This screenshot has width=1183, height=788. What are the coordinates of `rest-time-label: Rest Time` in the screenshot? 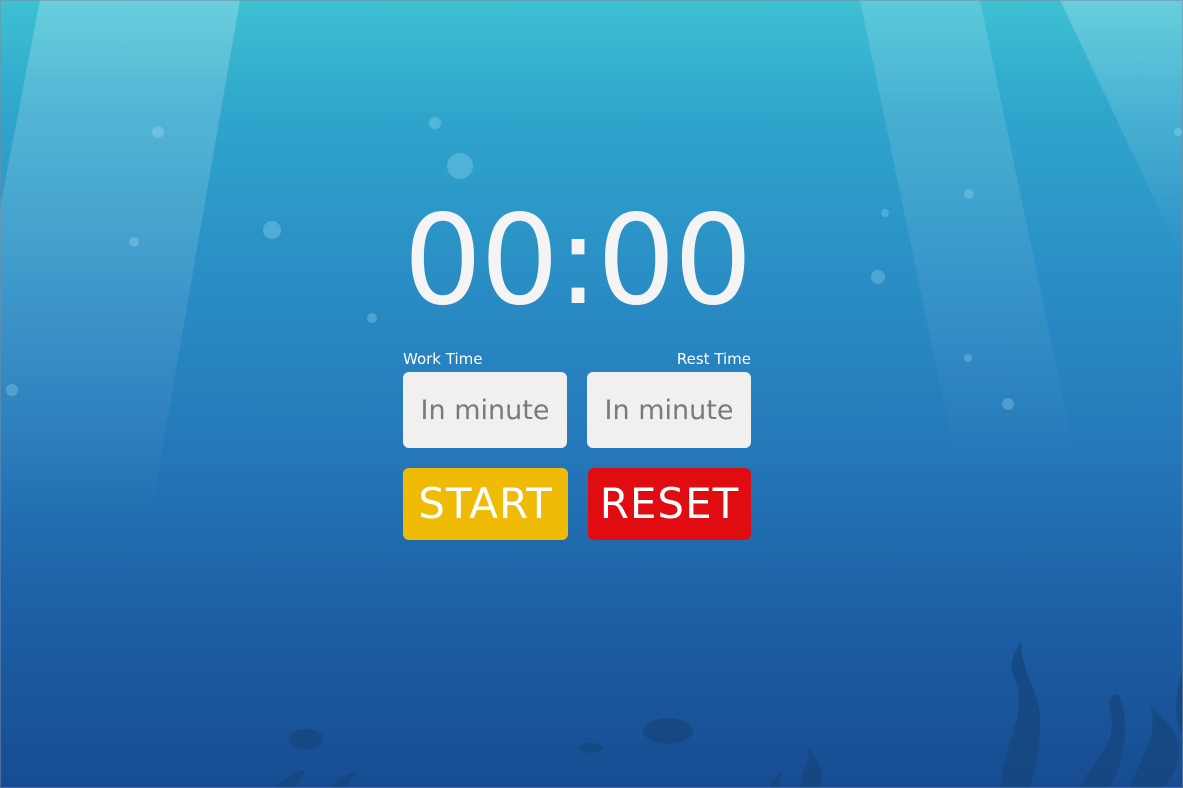 It's located at (713, 359).